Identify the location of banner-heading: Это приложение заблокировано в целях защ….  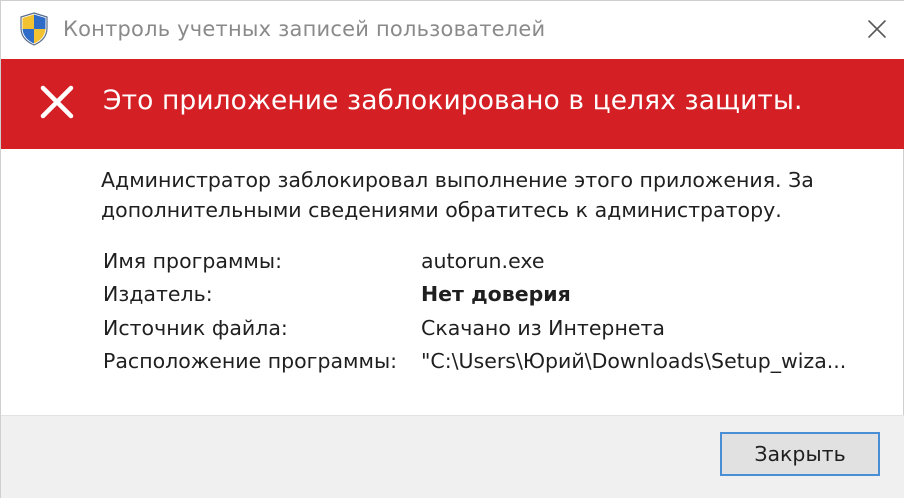
(453, 100).